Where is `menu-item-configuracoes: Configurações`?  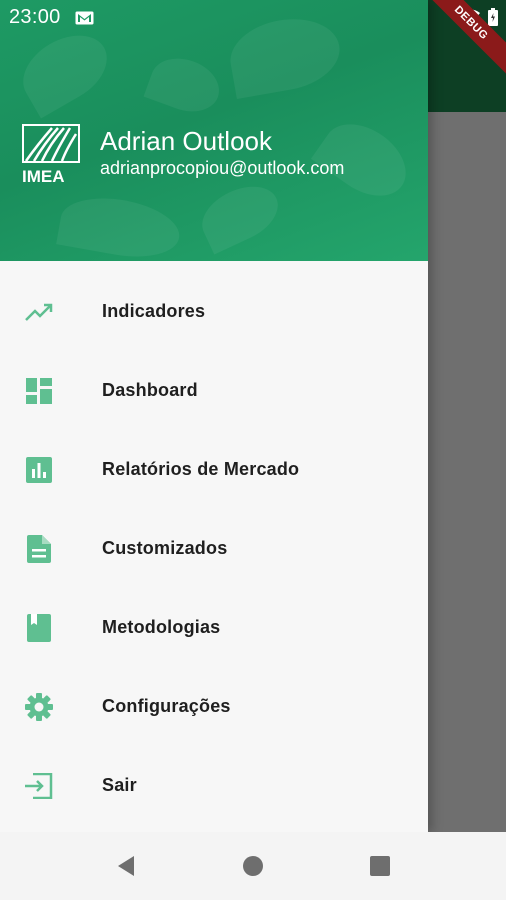 menu-item-configuracoes: Configurações is located at coordinates (214, 706).